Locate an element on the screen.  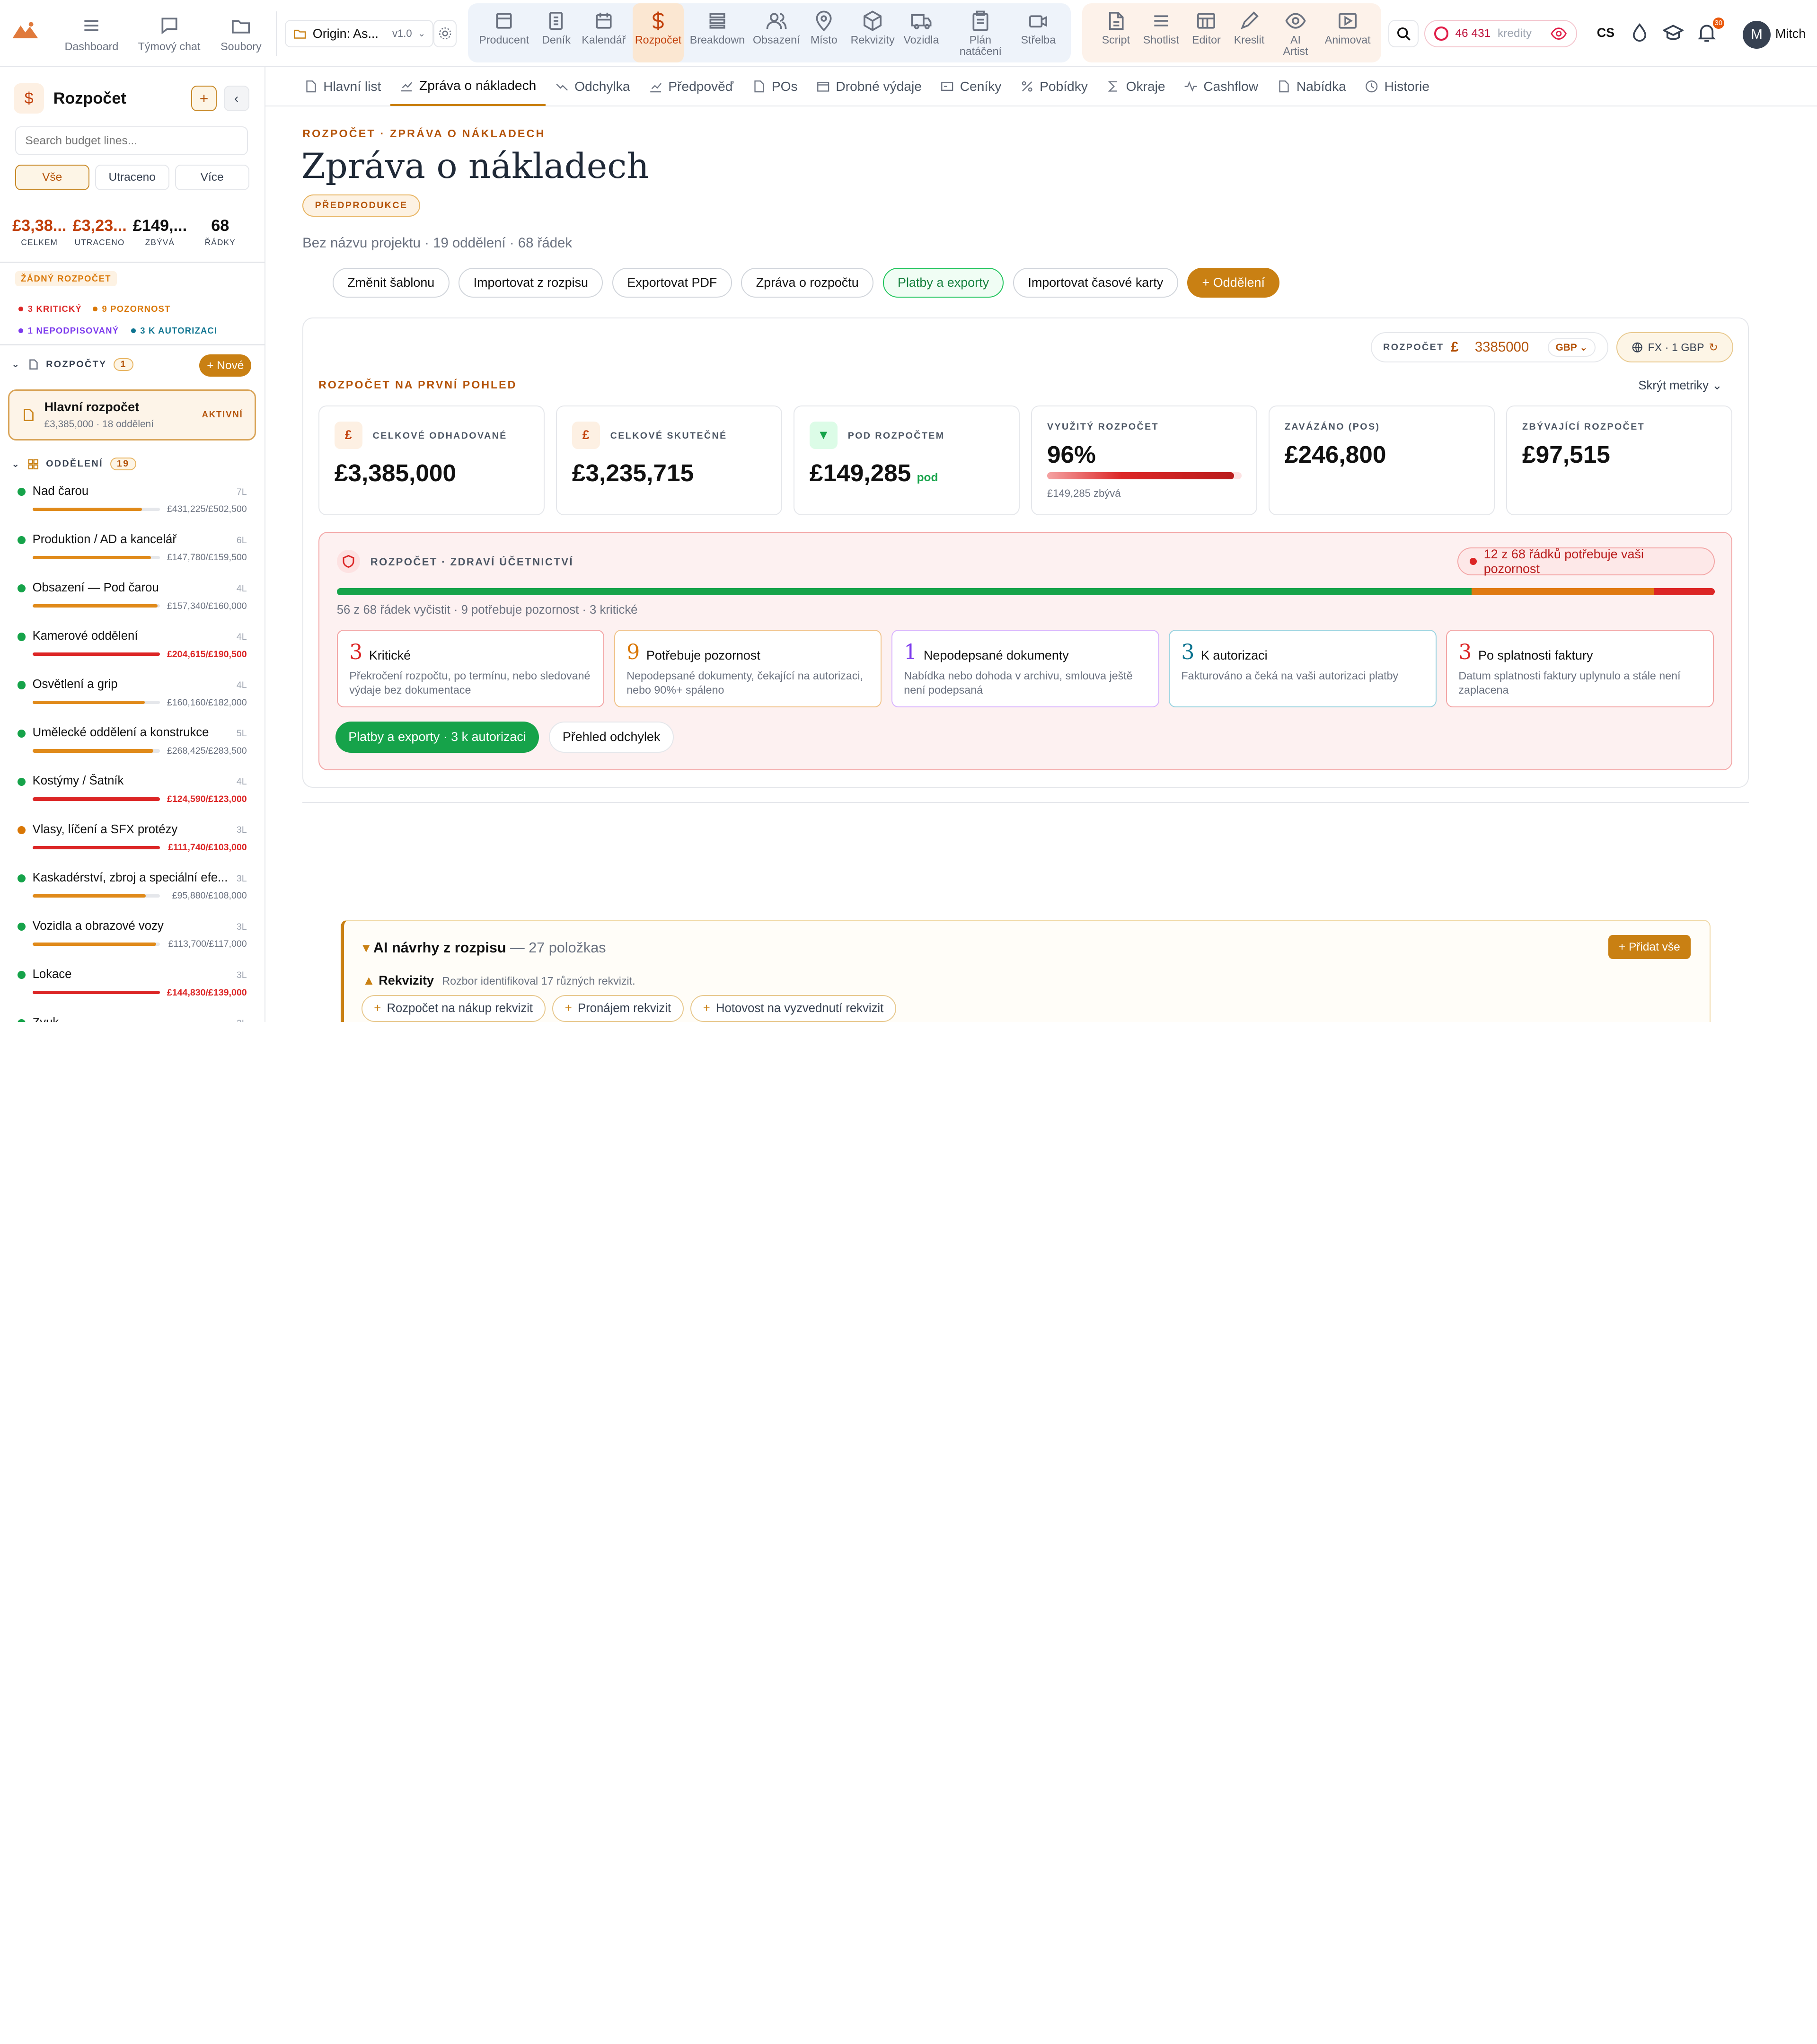
tool-obsazeni: Obsazení is located at coordinates (776, 32).